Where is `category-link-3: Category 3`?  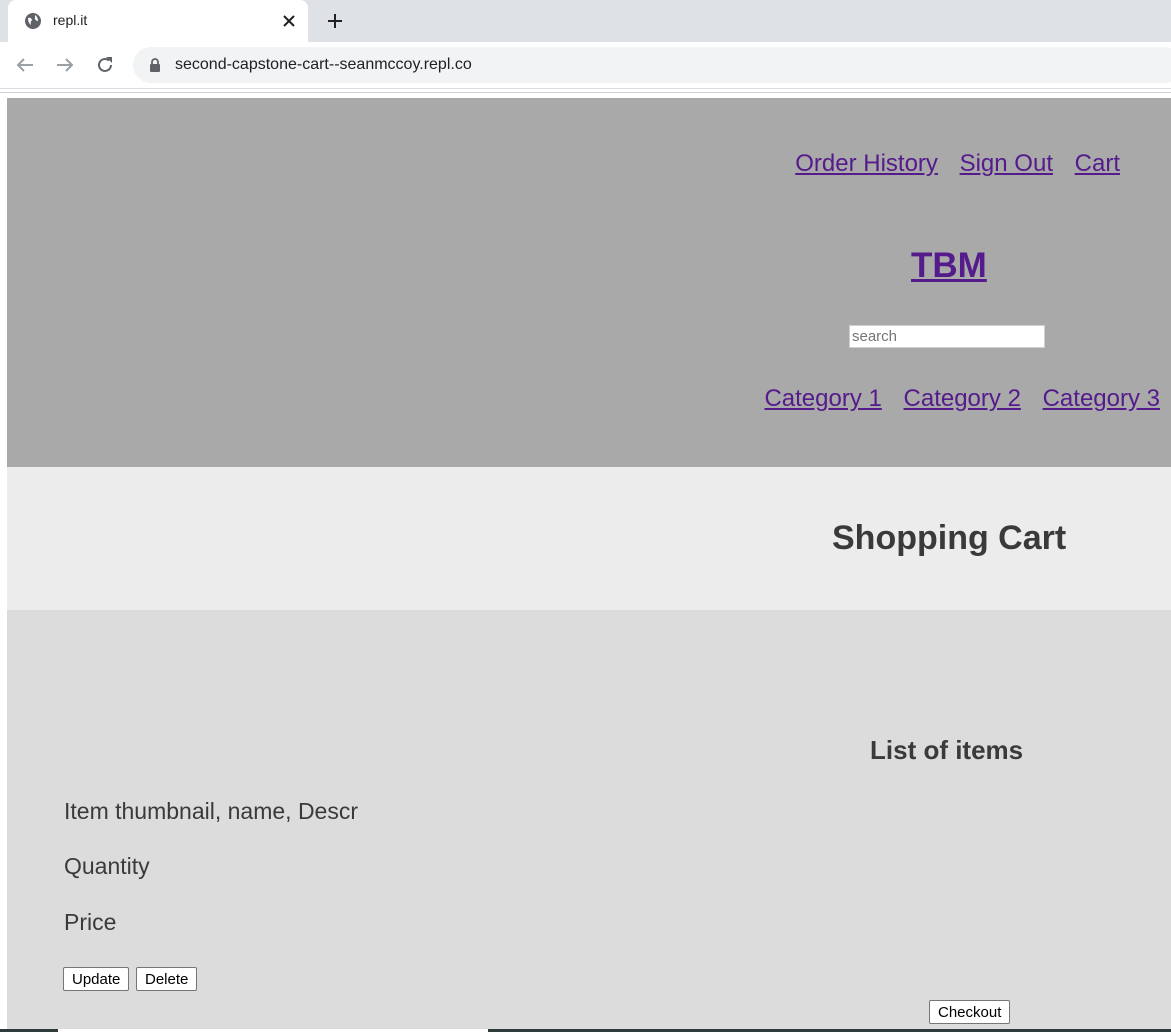 category-link-3: Category 3 is located at coordinates (1101, 398).